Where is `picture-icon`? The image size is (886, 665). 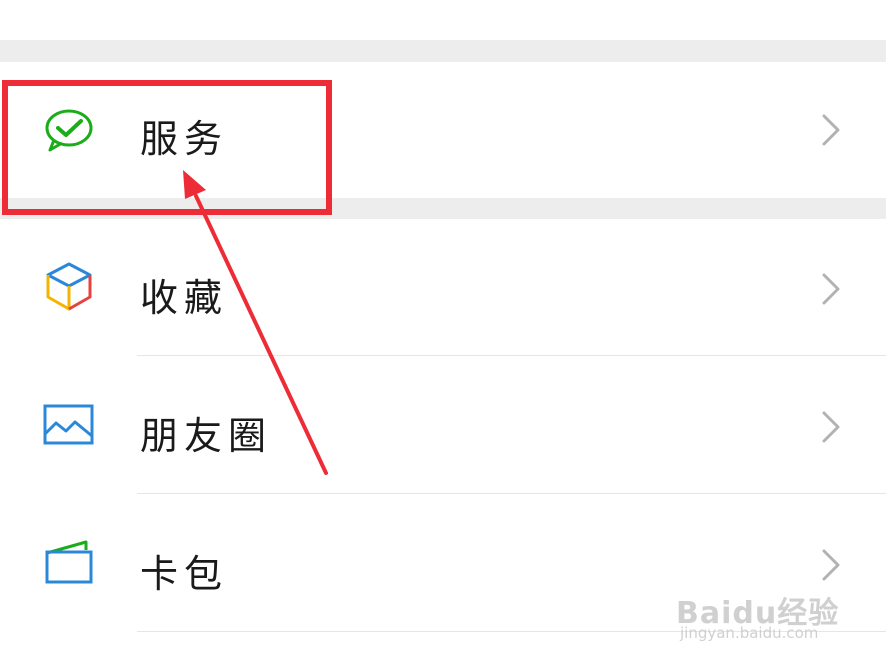
picture-icon is located at coordinates (68, 424).